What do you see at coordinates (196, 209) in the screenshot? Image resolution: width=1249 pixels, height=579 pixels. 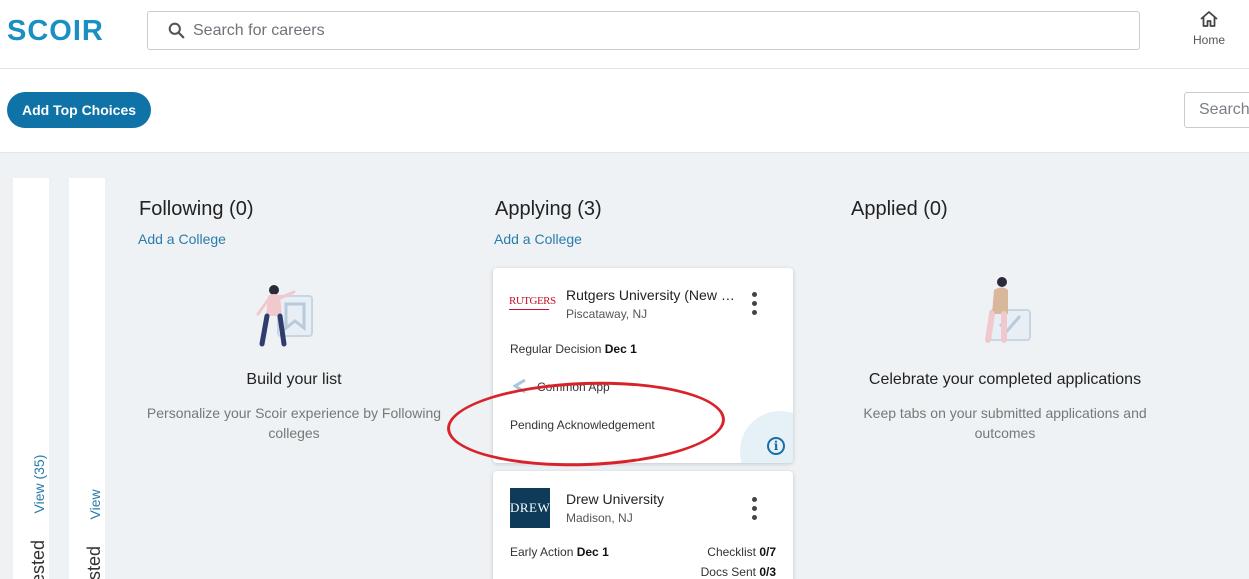 I see `following-title: Following (0)` at bounding box center [196, 209].